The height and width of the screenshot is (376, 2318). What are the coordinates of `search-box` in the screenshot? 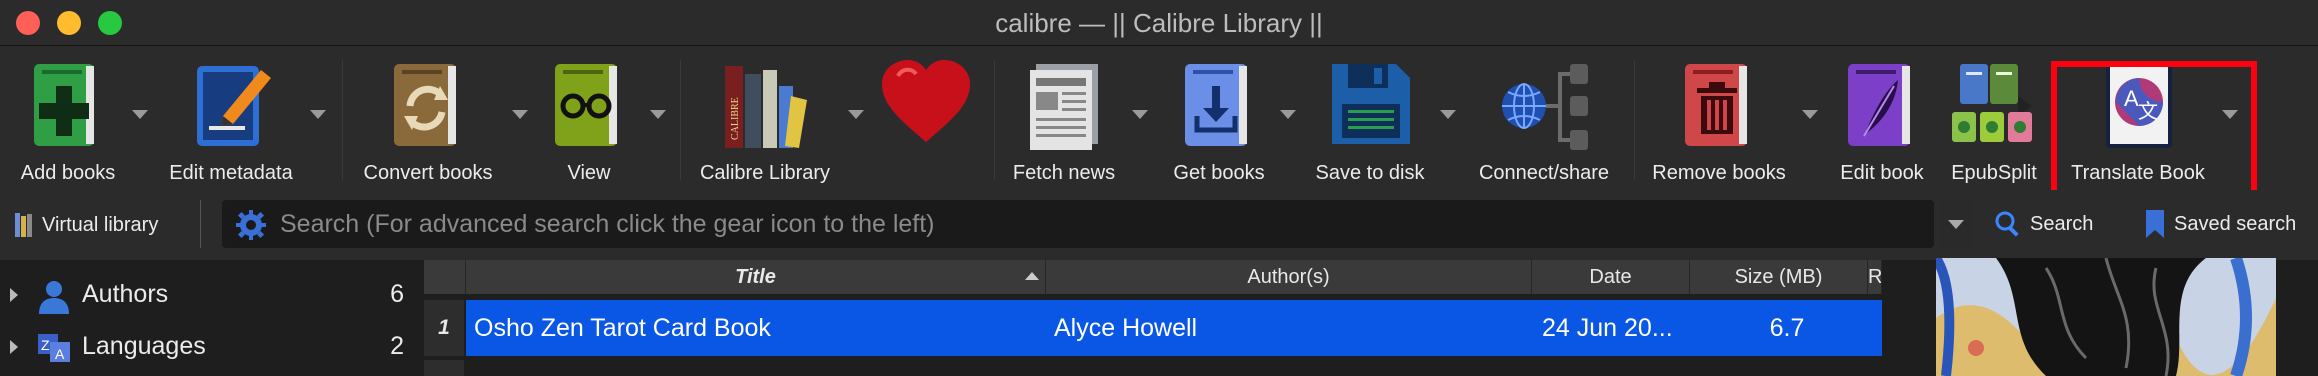 It's located at (1078, 224).